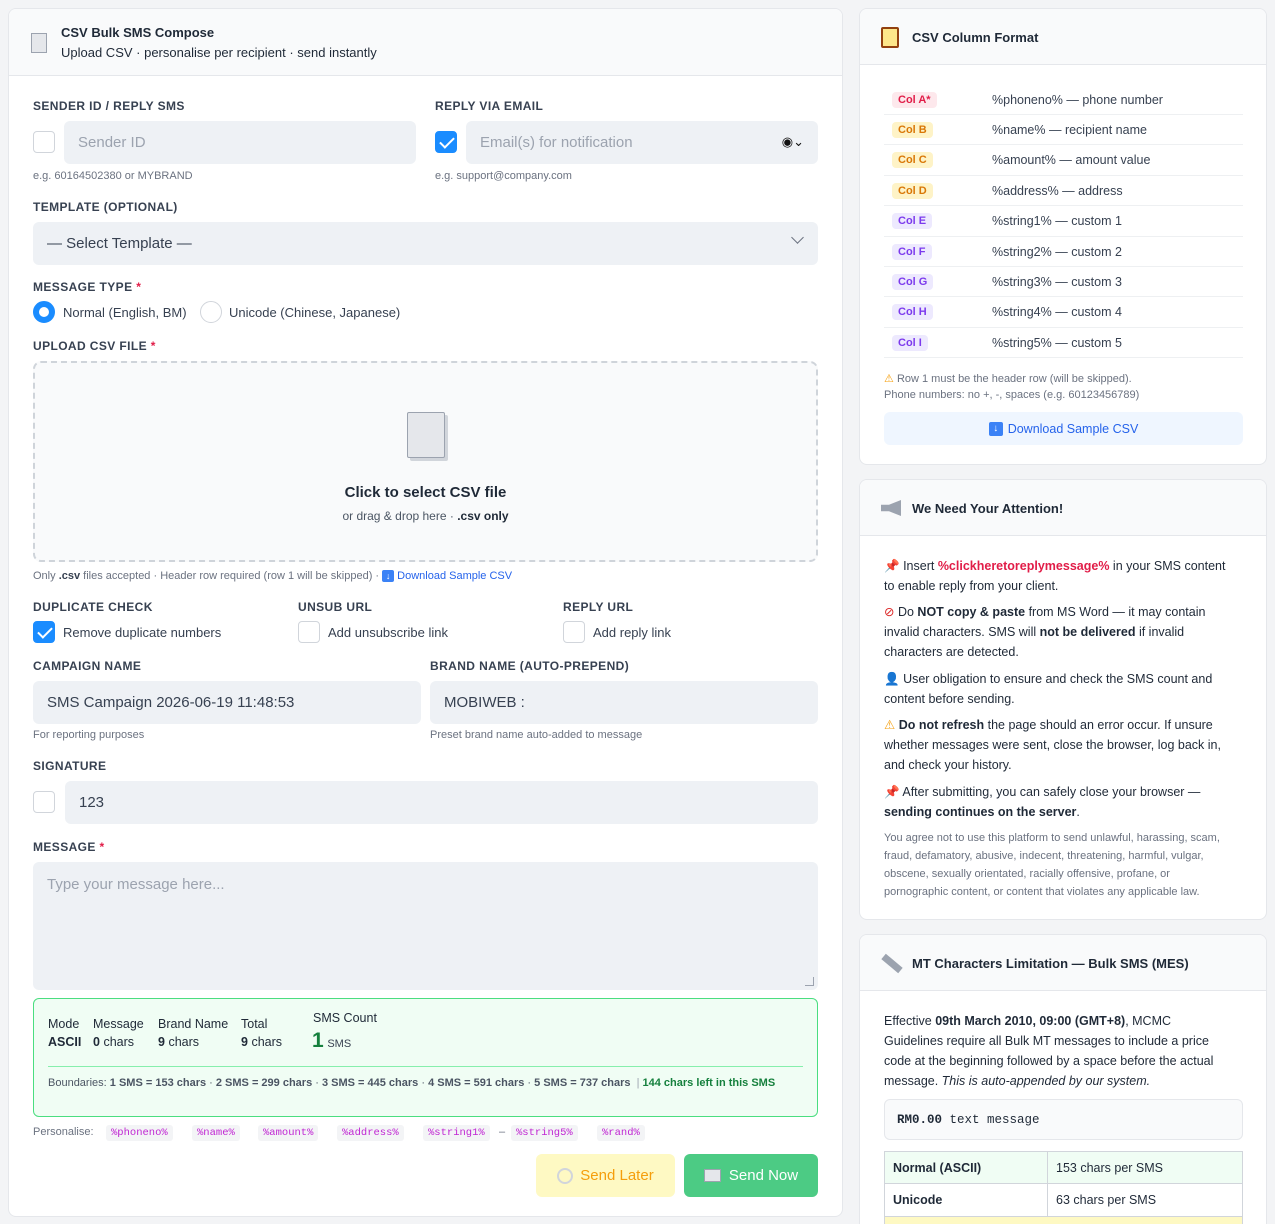  I want to click on message-type-label: MESSAGE TYPE *, so click(87, 287).